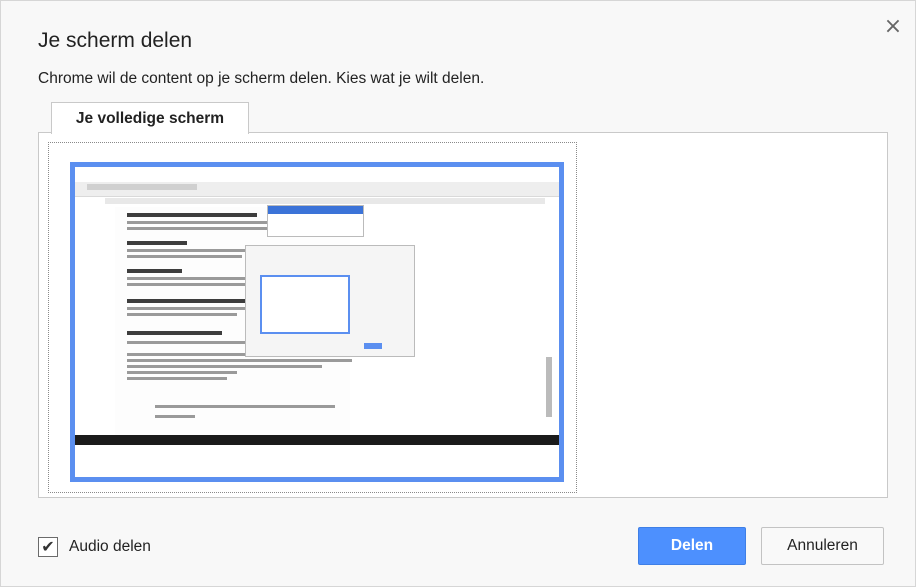 The image size is (916, 587). What do you see at coordinates (317, 440) in the screenshot?
I see `preview-taskbar` at bounding box center [317, 440].